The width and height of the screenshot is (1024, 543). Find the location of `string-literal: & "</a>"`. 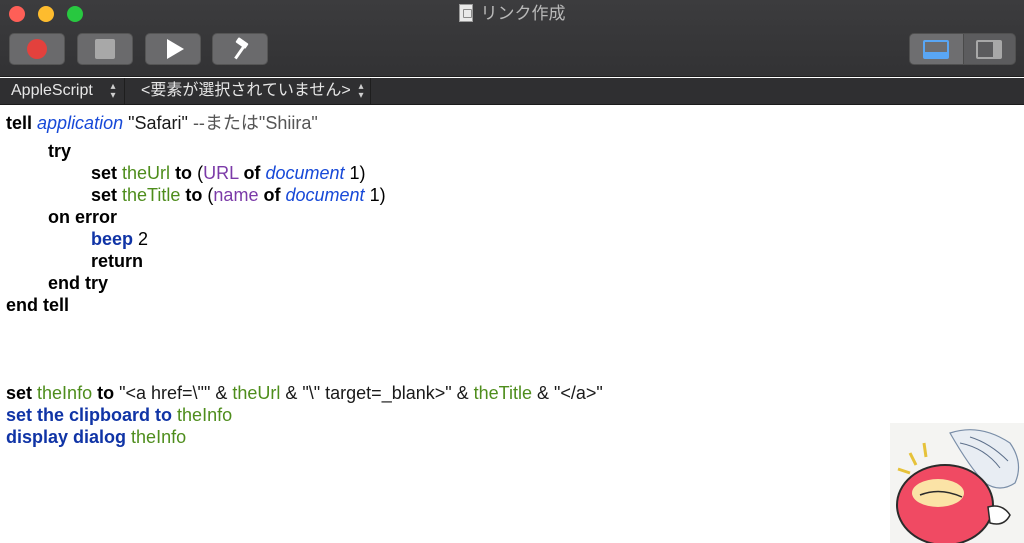

string-literal: & "</a>" is located at coordinates (567, 393).